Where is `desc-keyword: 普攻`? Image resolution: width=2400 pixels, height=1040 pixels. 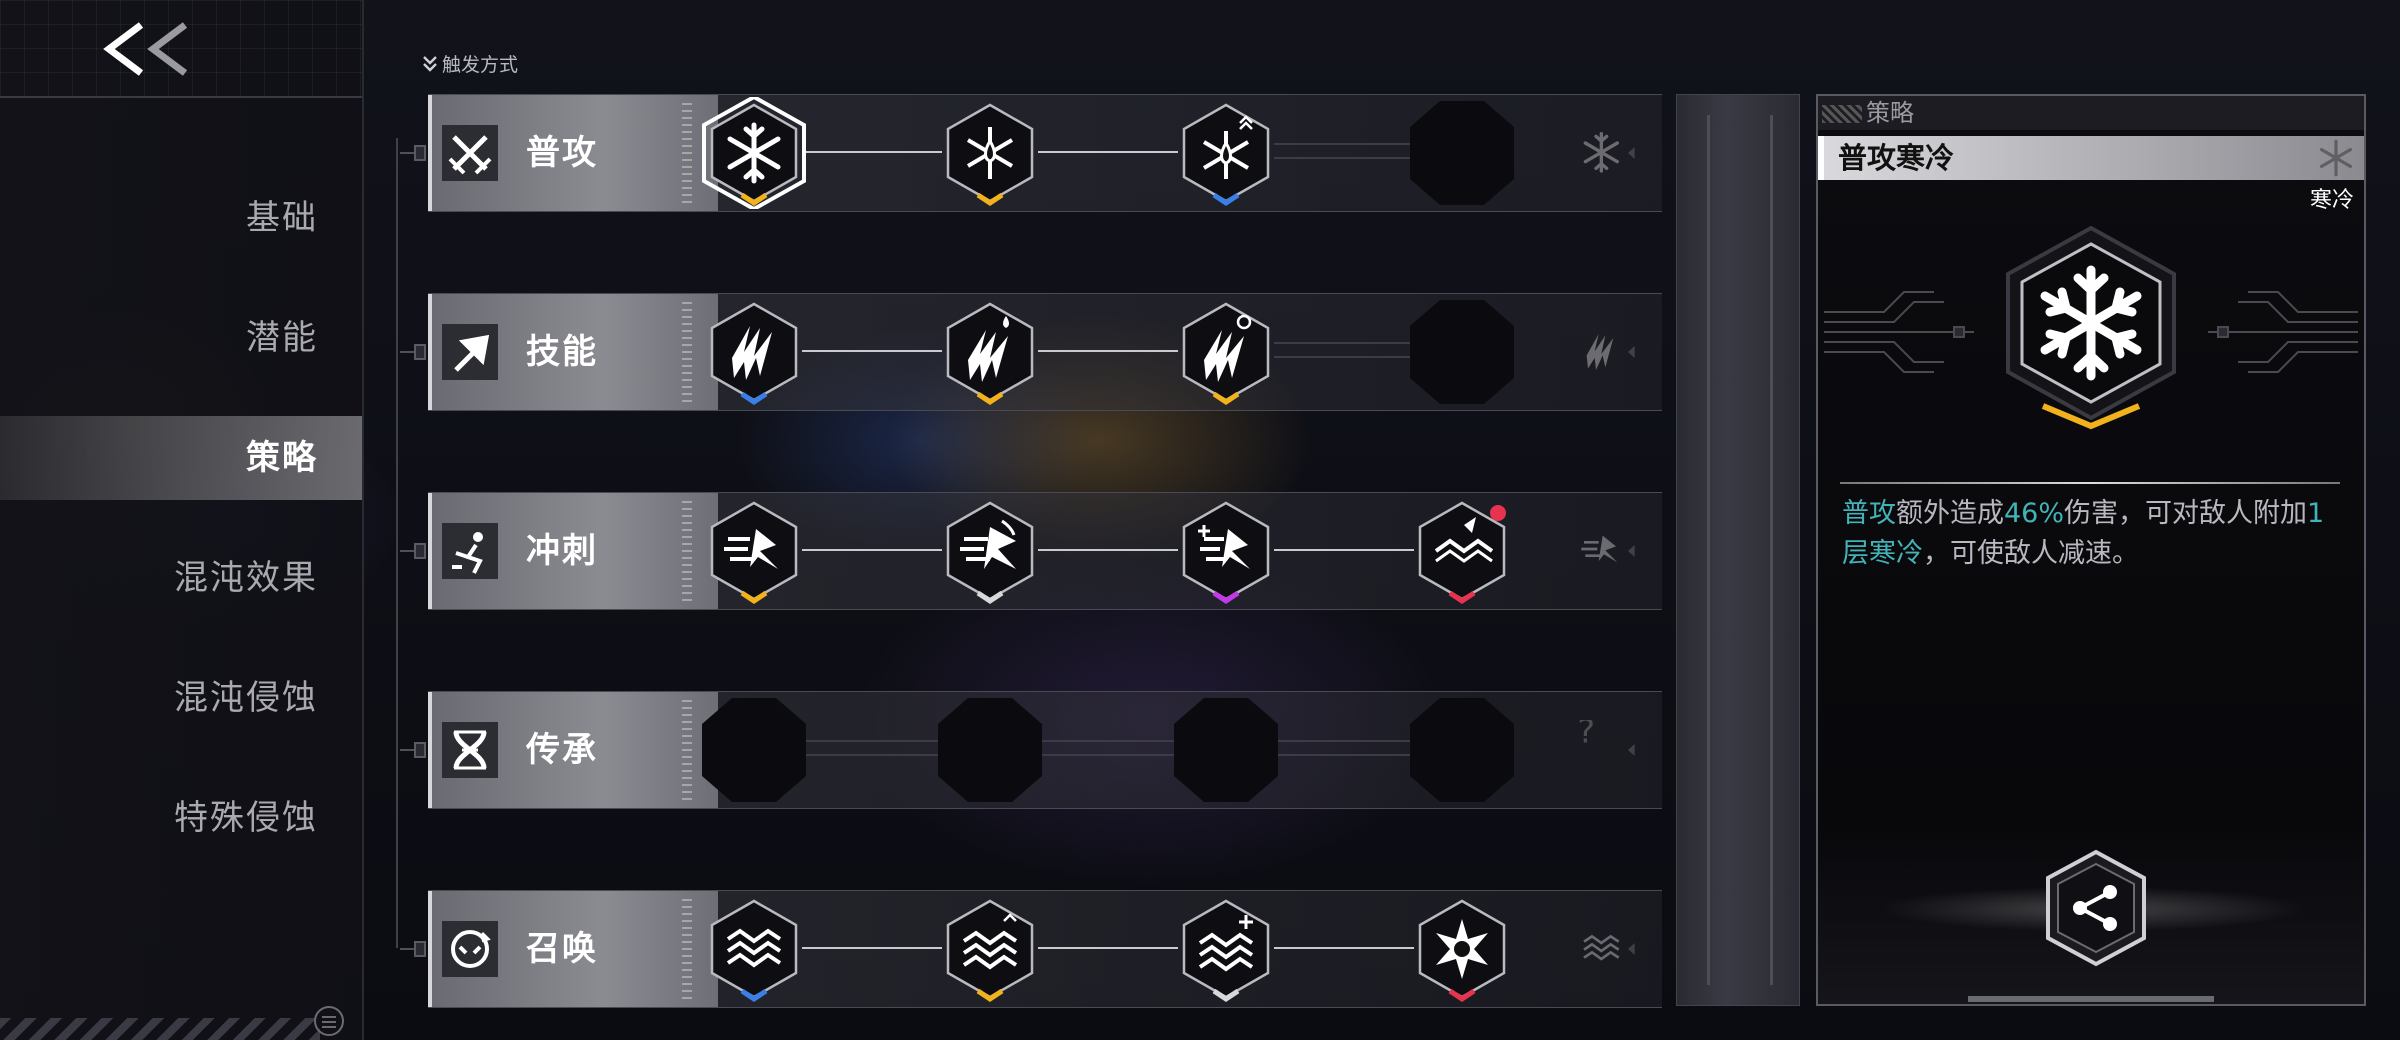
desc-keyword: 普攻 is located at coordinates (1869, 513).